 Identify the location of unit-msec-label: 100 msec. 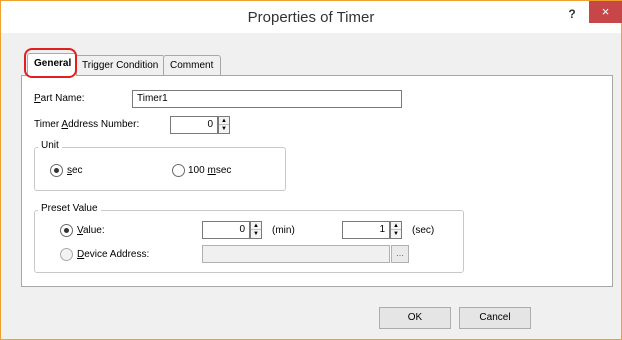
(209, 170).